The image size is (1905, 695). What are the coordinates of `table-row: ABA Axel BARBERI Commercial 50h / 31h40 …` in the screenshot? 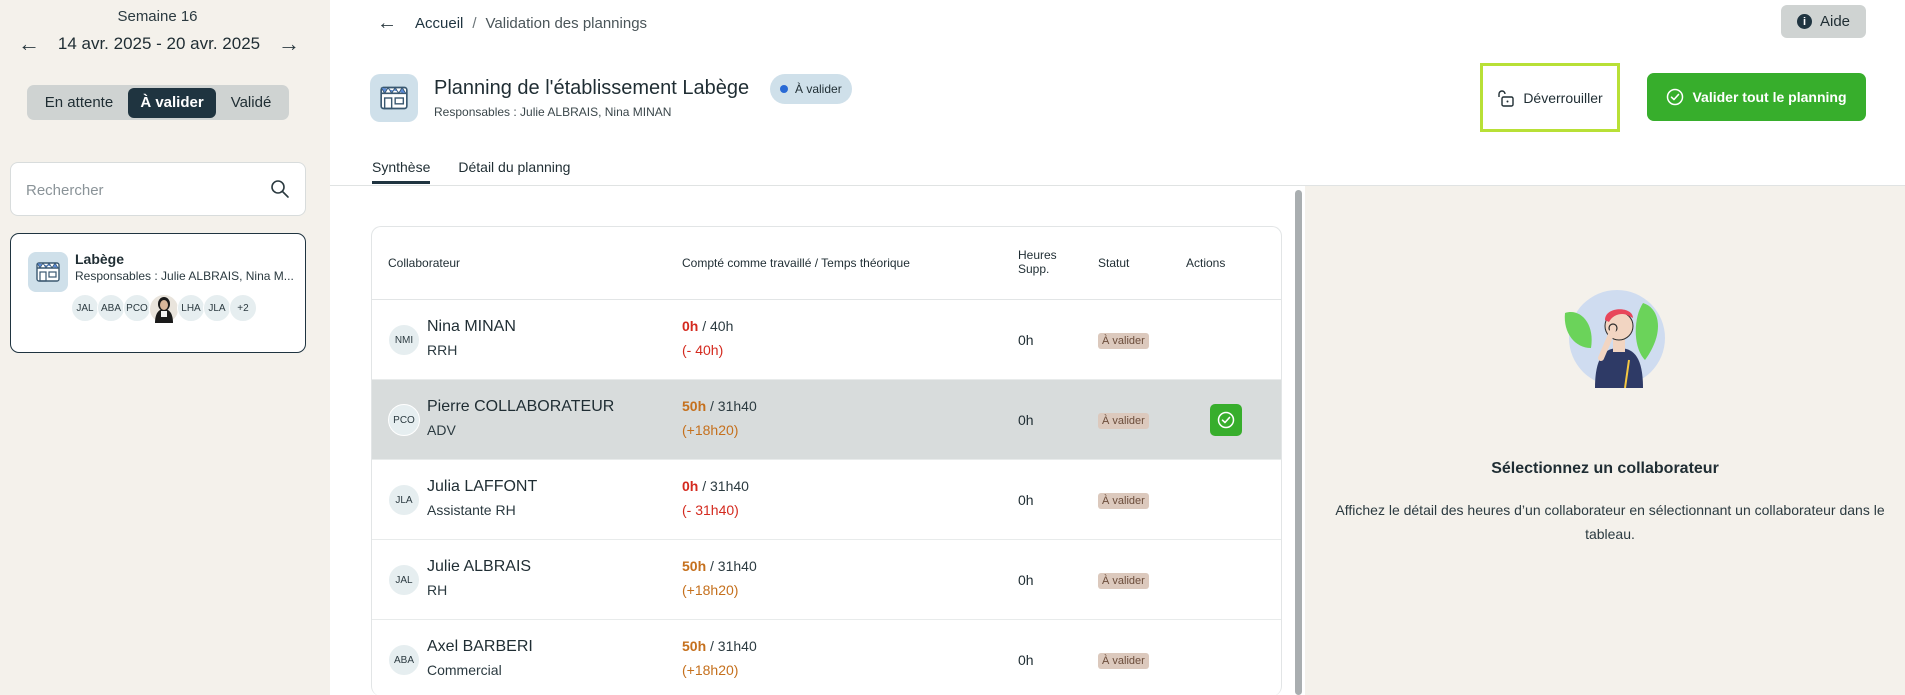 It's located at (826, 657).